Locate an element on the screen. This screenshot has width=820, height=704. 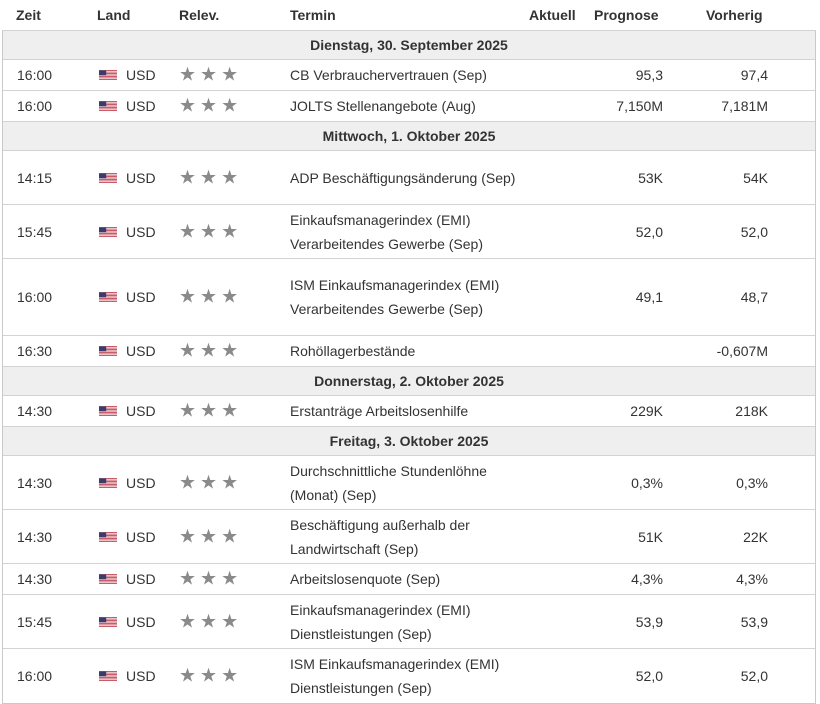
column-header-relevance: Relev. is located at coordinates (199, 15).